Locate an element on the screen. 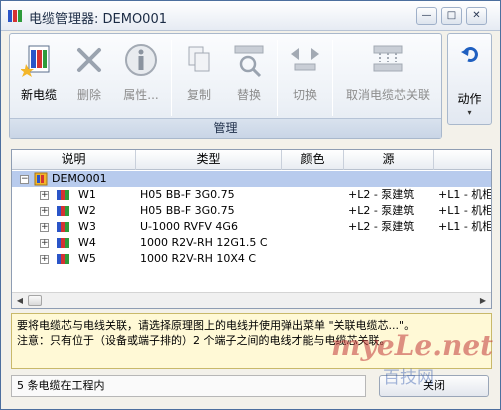  horizontal-scrollbar: ◀ ▶ is located at coordinates (251, 300).